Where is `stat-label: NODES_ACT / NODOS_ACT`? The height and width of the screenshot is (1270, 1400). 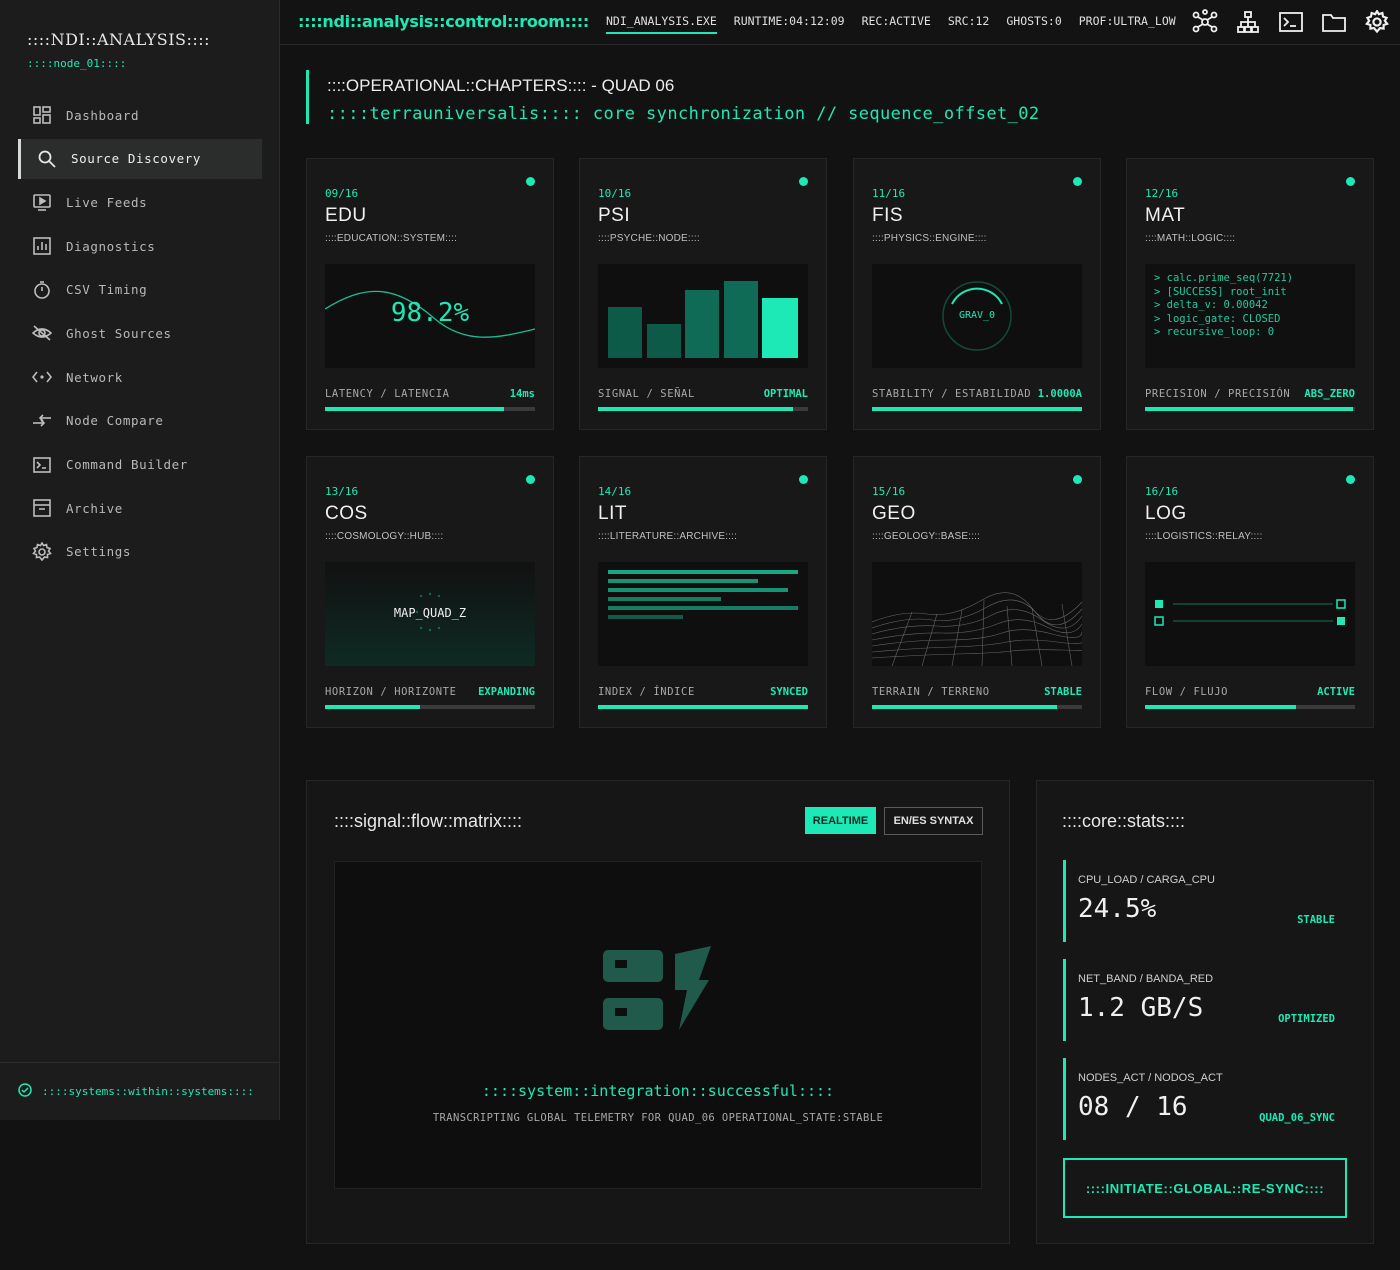
stat-label: NODES_ACT / NODOS_ACT is located at coordinates (1150, 1078).